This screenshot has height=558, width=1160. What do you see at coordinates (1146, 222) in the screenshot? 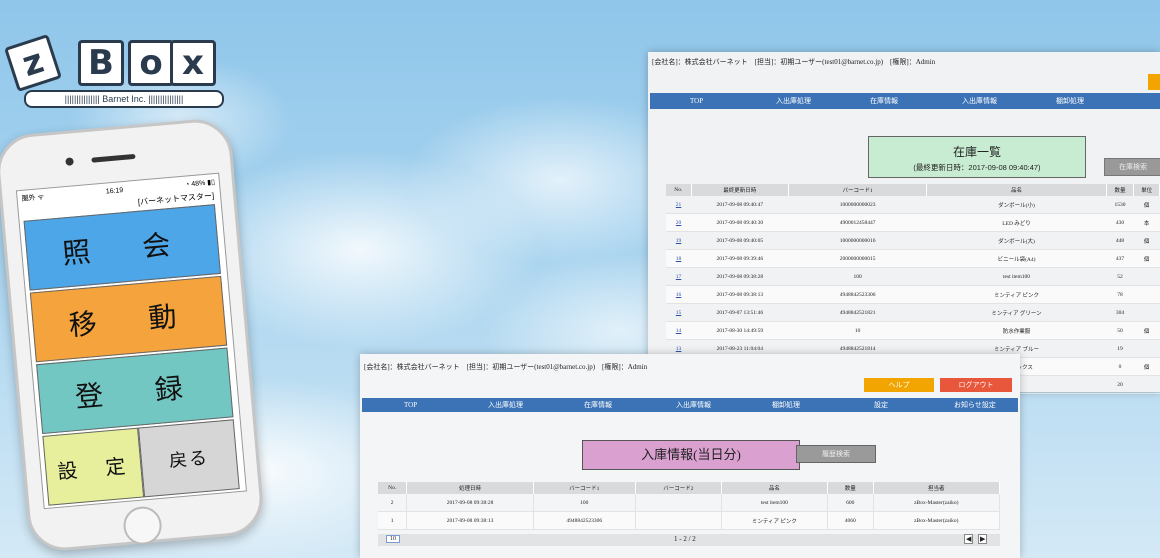
I see `cell-unit: 本` at bounding box center [1146, 222].